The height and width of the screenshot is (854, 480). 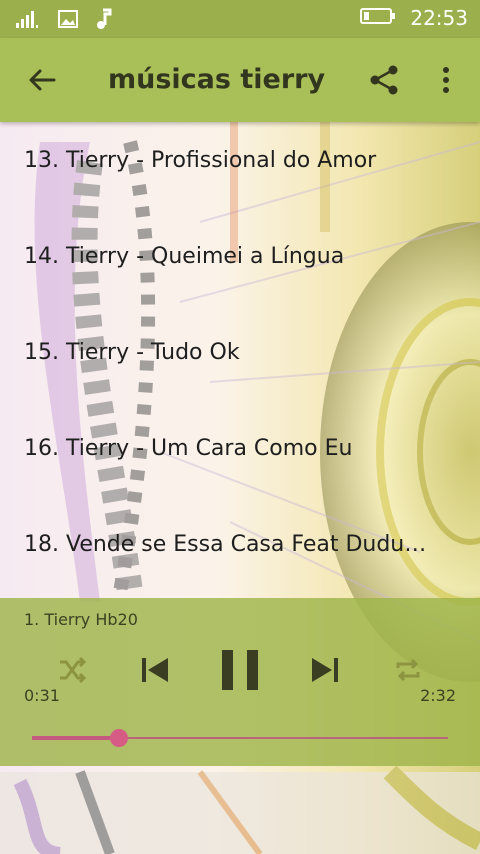 What do you see at coordinates (28, 21) in the screenshot?
I see `signal-icon` at bounding box center [28, 21].